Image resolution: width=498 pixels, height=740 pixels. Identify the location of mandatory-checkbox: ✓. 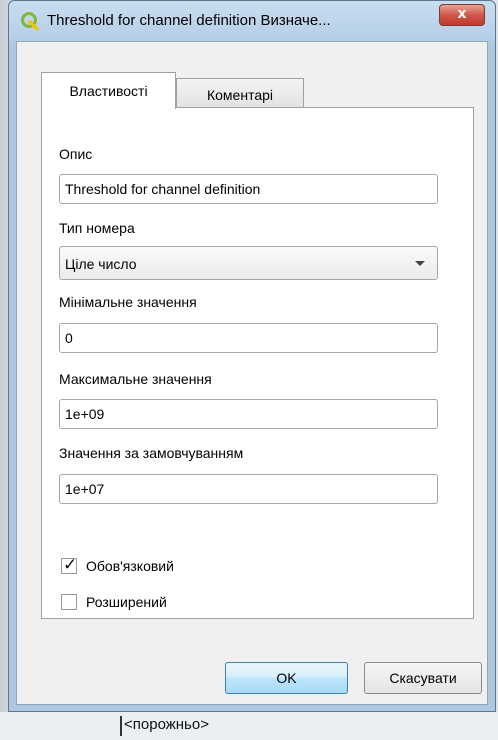
(69, 565).